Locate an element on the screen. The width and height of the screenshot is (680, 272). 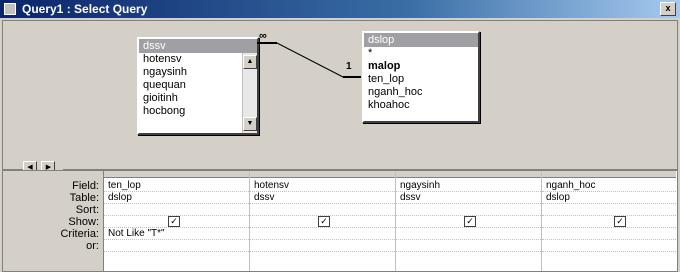
field-item: hotensv is located at coordinates (200, 59).